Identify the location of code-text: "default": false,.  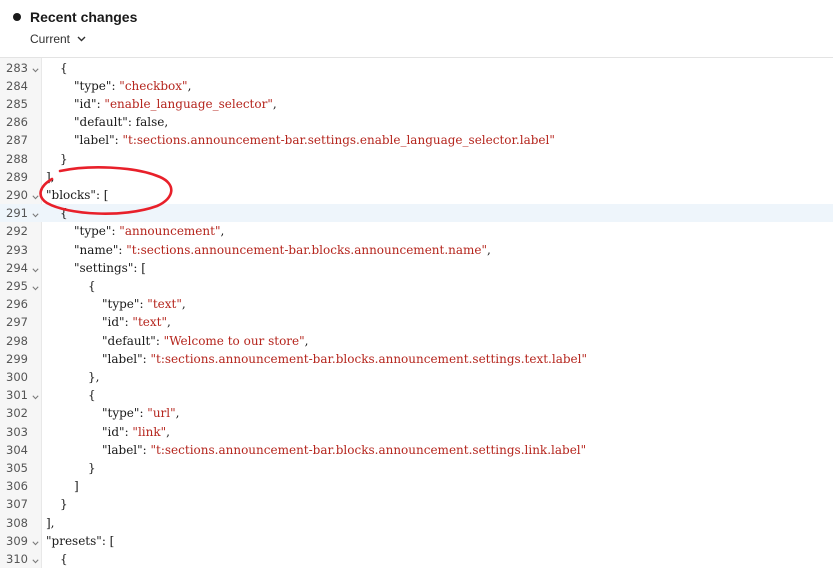
(121, 122).